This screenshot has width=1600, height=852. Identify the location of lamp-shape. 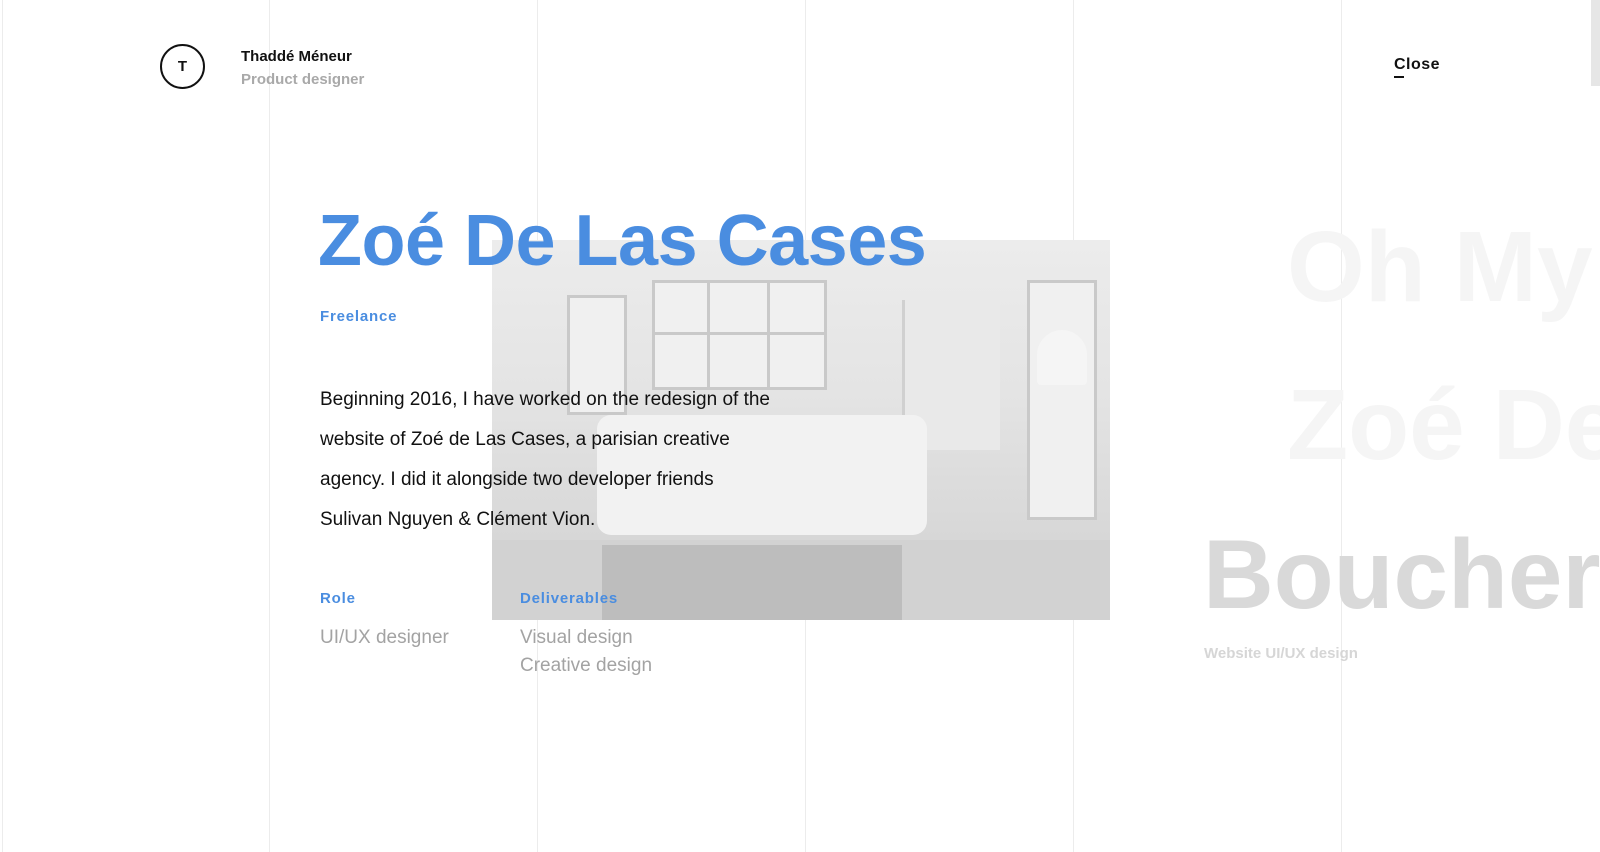
(1062, 357).